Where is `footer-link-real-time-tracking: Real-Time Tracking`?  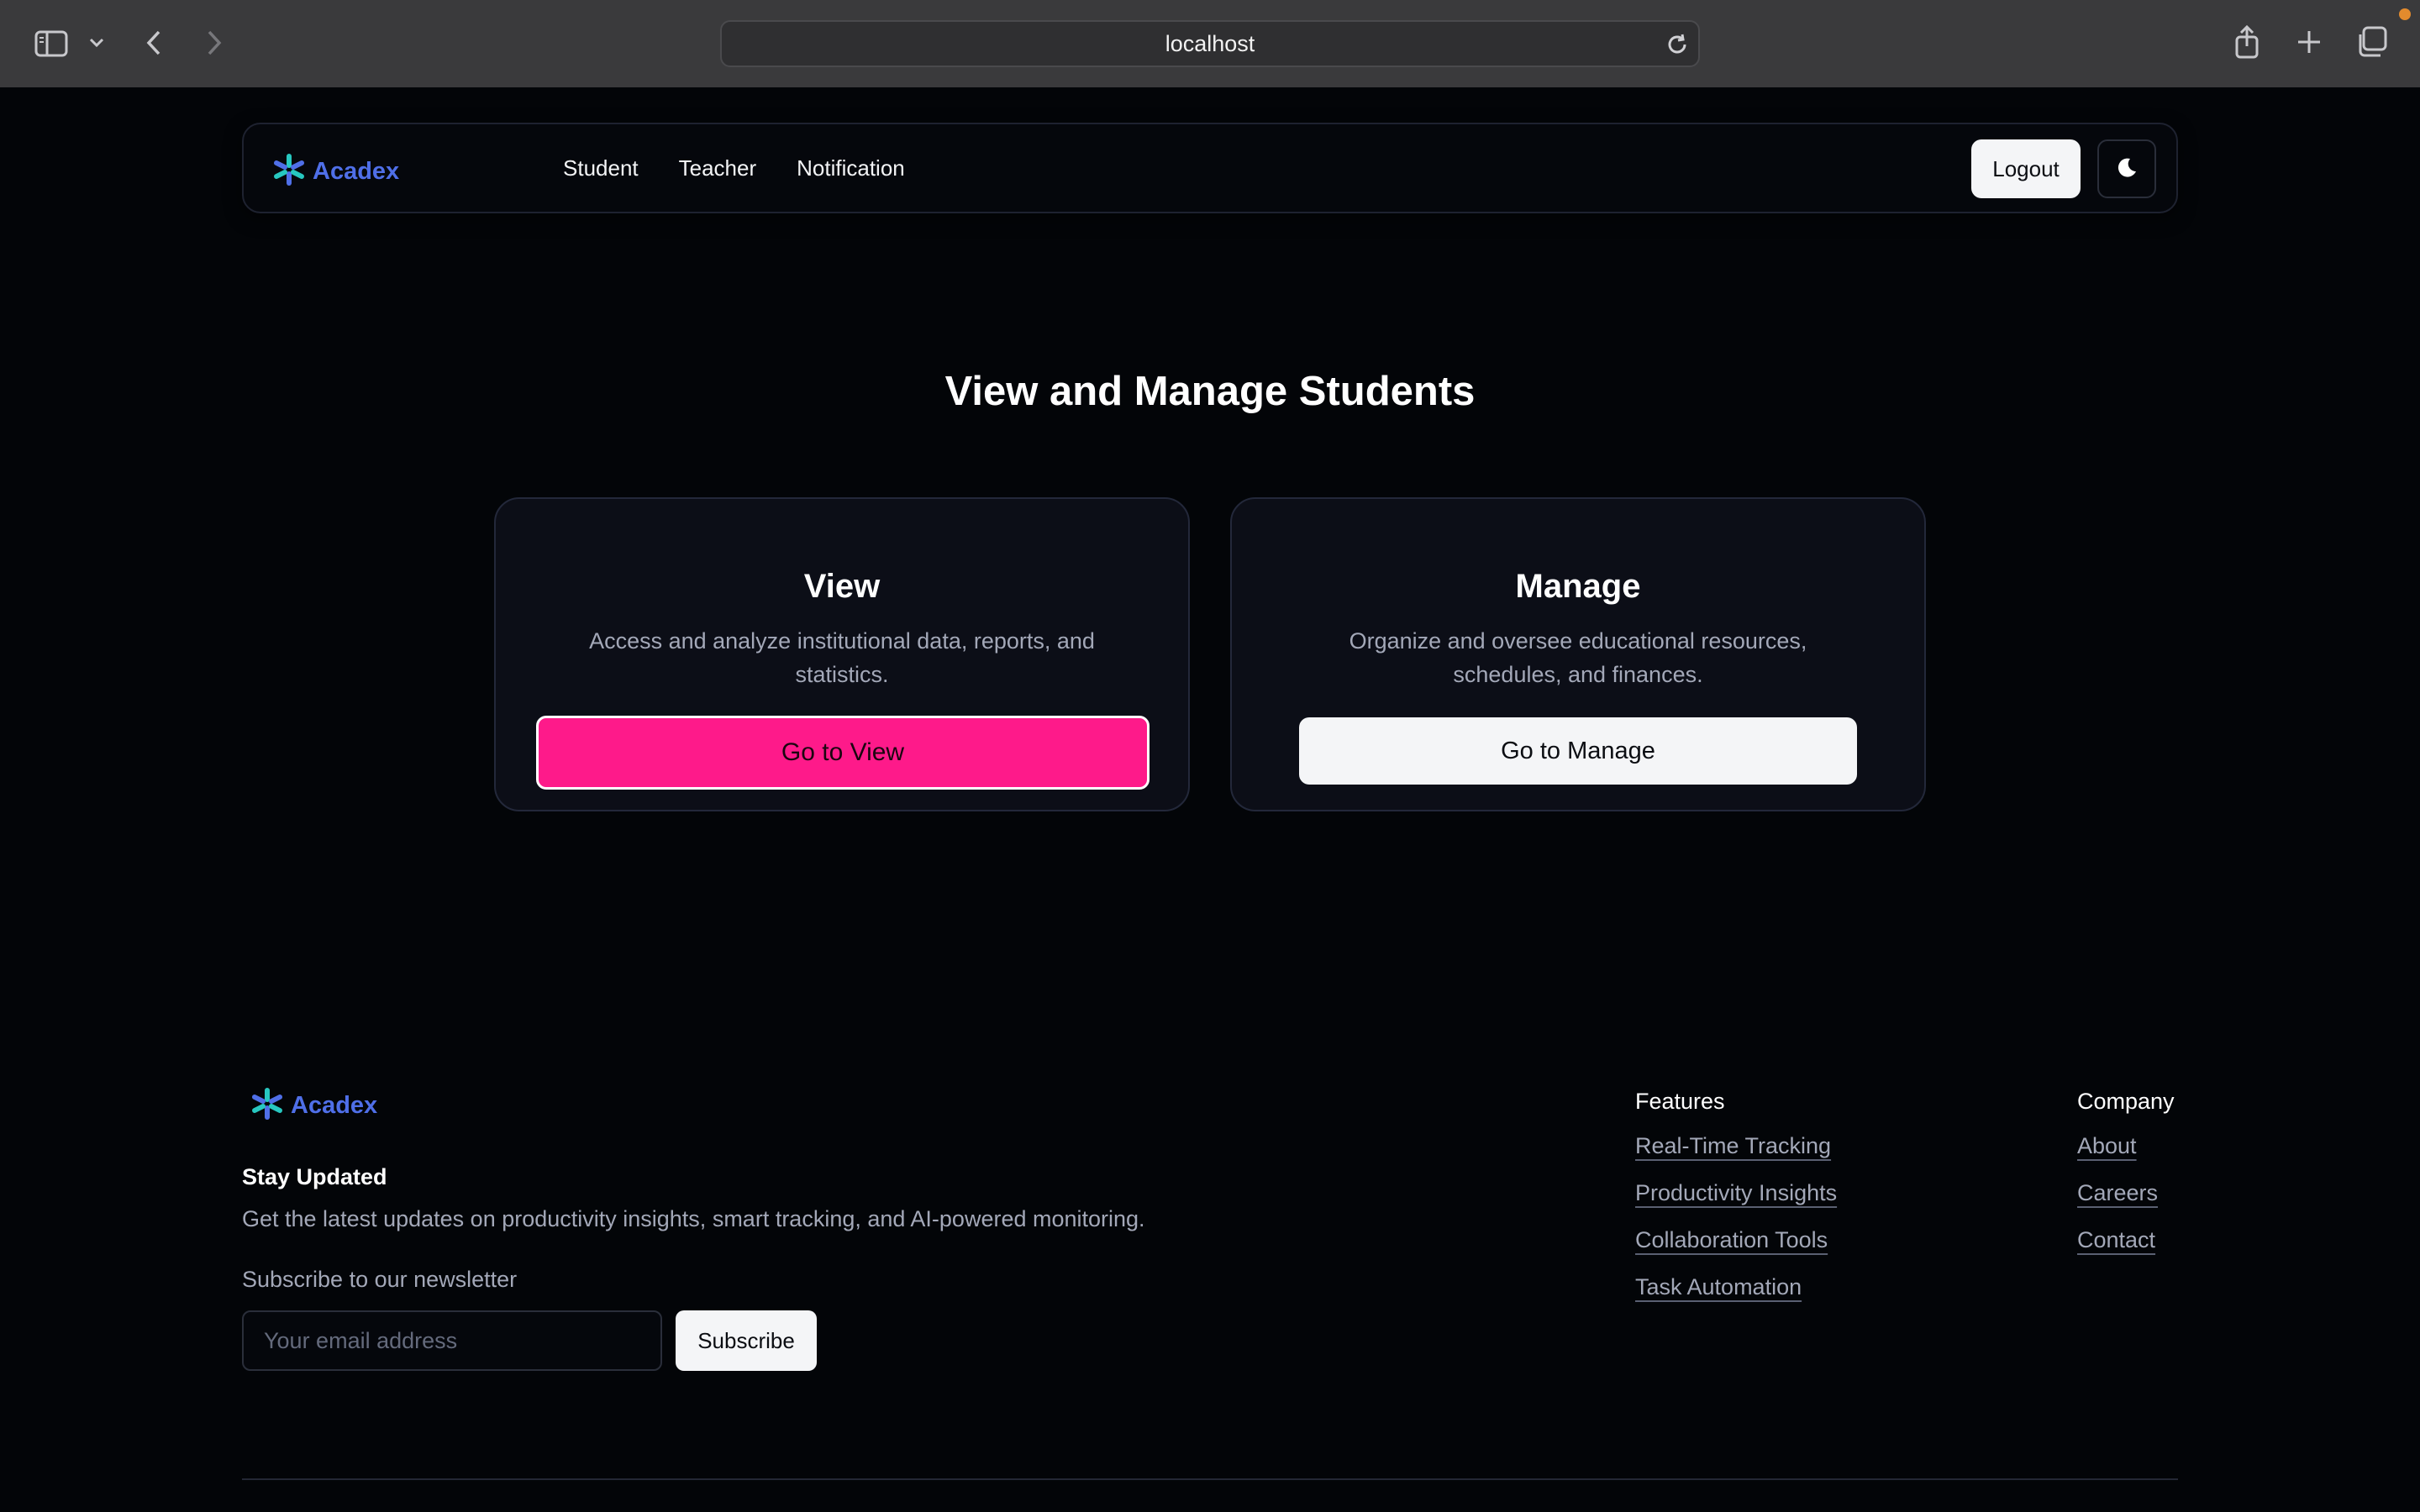
footer-link-real-time-tracking: Real-Time Tracking is located at coordinates (1733, 1146).